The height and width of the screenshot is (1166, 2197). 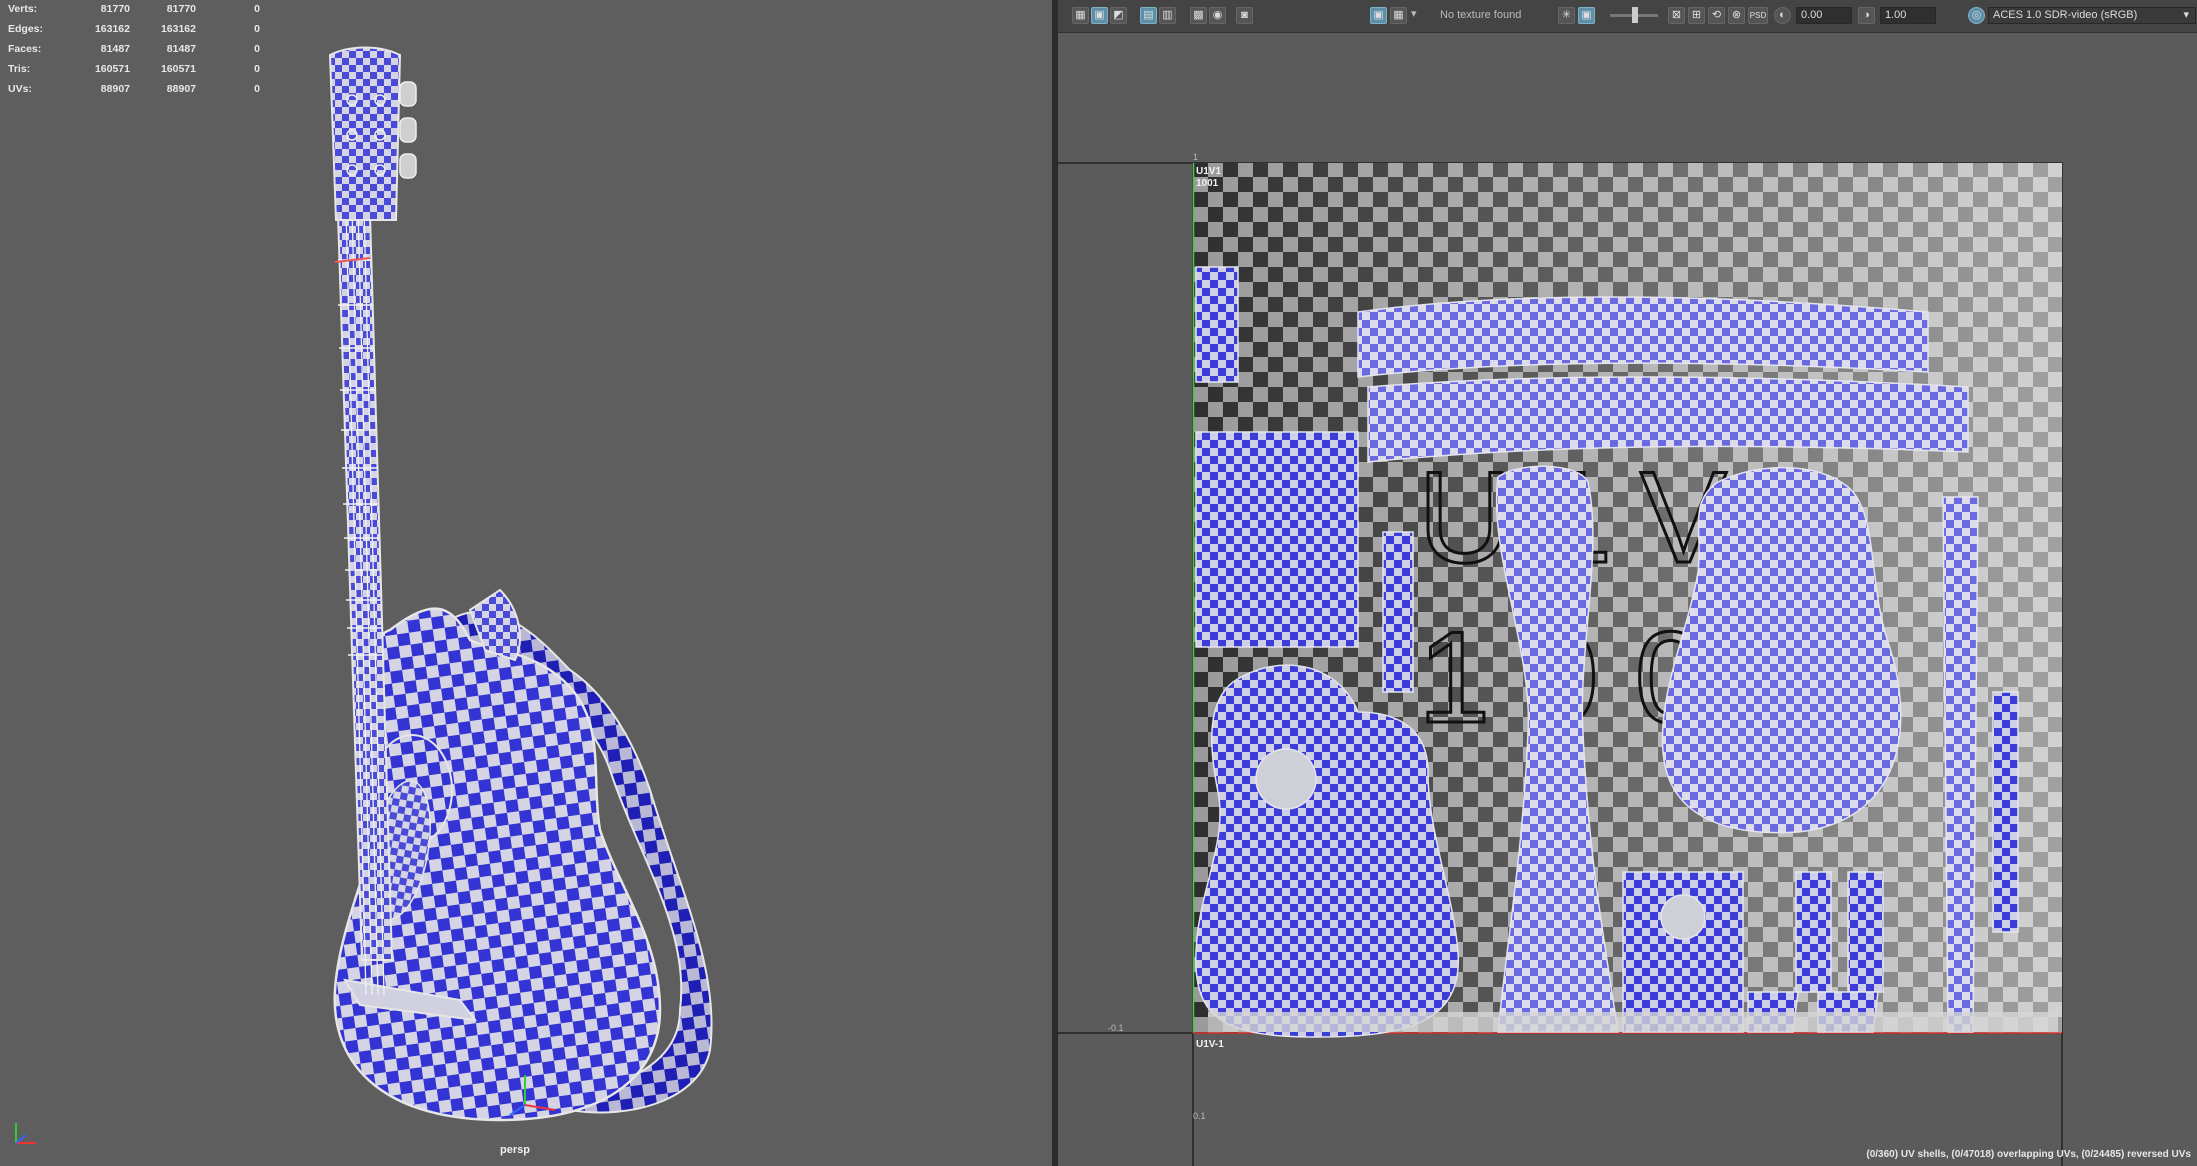 I want to click on uv-shell-cluster-bottom, so click(x=1633, y=1022).